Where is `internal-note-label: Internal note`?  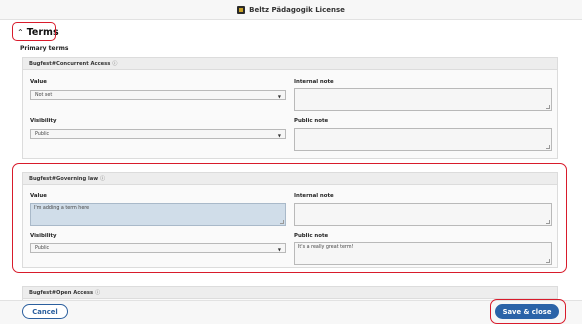 internal-note-label: Internal note is located at coordinates (314, 82).